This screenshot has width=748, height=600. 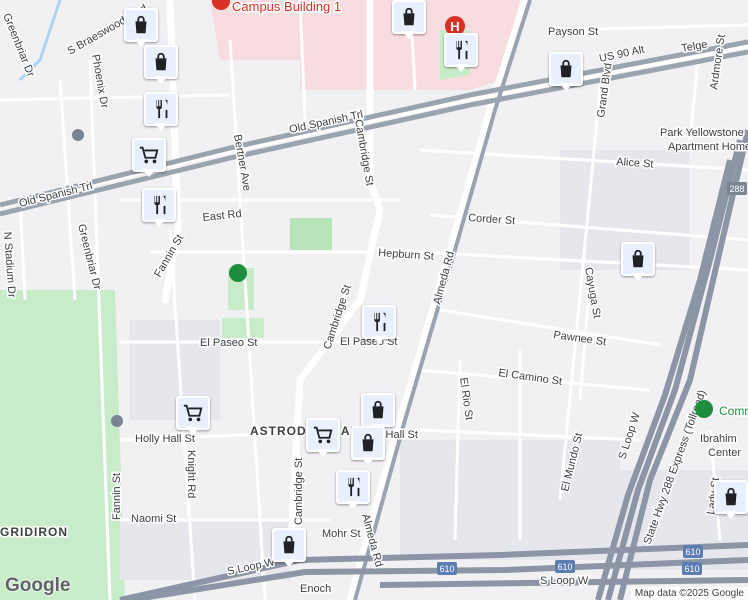 What do you see at coordinates (34, 532) in the screenshot?
I see `label-gridiron: GRIDIRON` at bounding box center [34, 532].